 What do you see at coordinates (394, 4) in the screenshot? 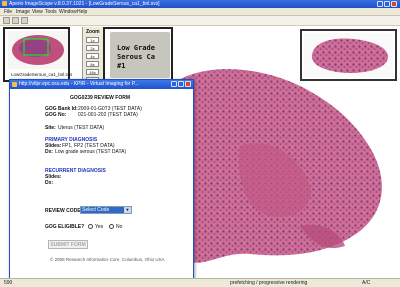
I see `close-button` at bounding box center [394, 4].